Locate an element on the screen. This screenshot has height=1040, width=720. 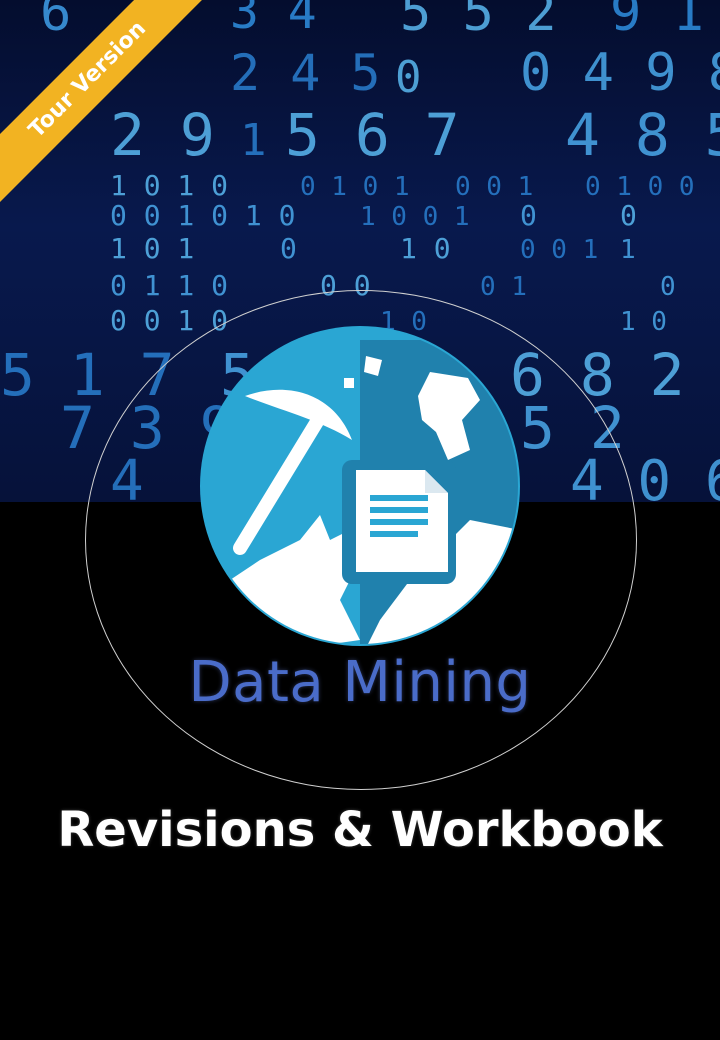
svg-text: 5 6 7 is located at coordinates (372, 135).